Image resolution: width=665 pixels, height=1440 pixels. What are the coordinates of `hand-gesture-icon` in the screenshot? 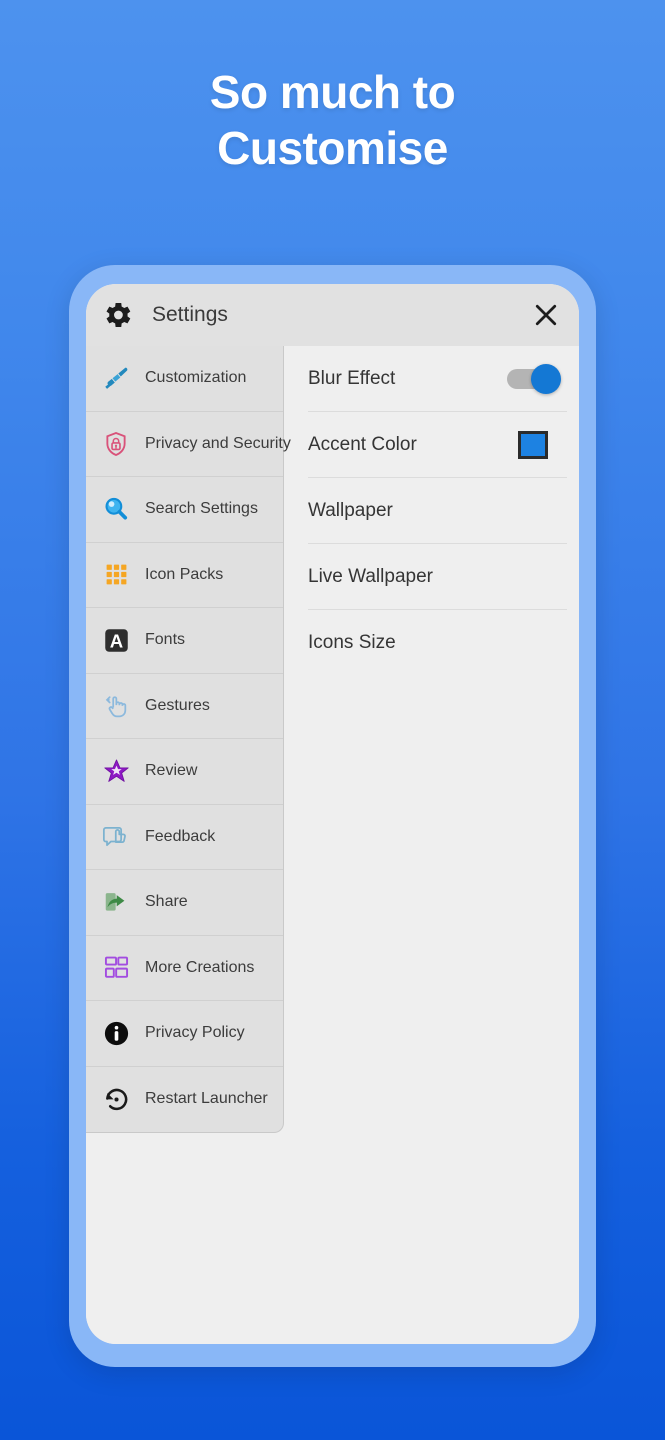 It's located at (116, 706).